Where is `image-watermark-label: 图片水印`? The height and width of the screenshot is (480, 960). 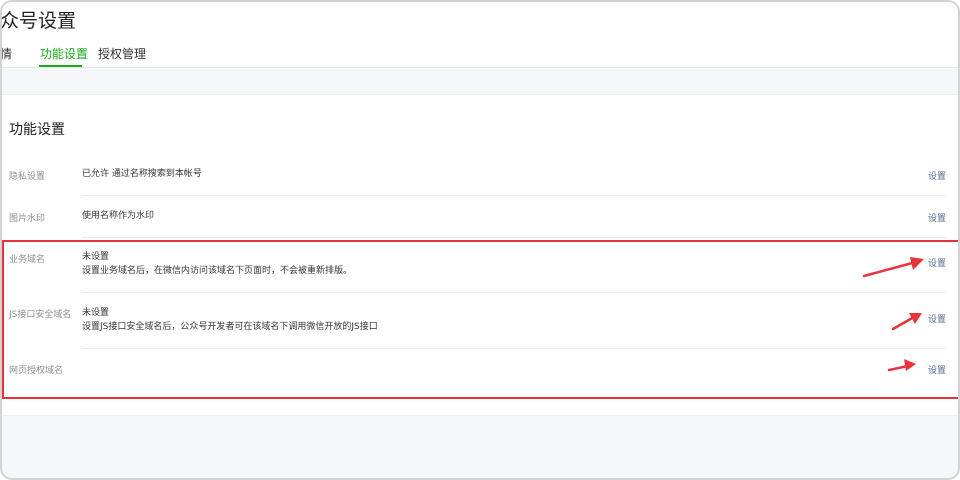 image-watermark-label: 图片水印 is located at coordinates (27, 219).